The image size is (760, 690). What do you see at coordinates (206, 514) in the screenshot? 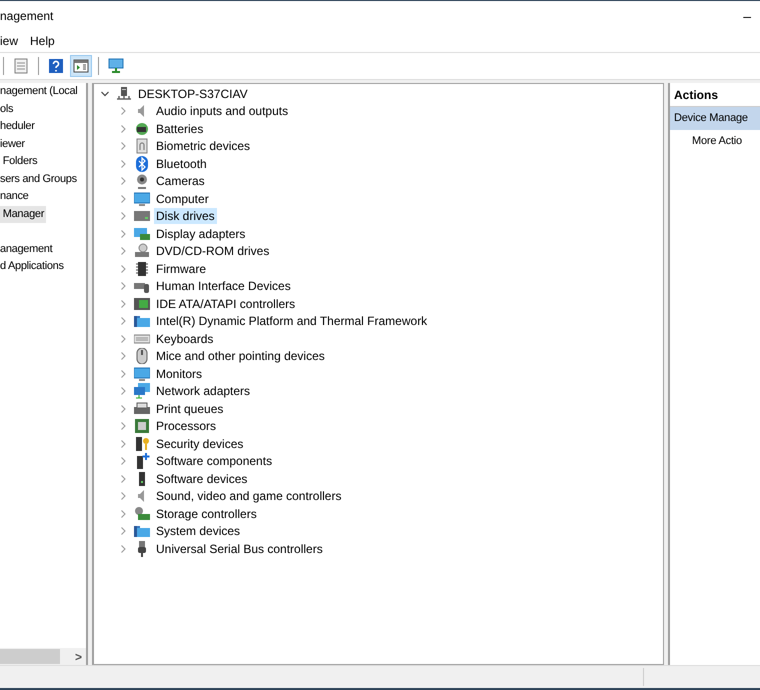
I see `tree-item: Storage controllers` at bounding box center [206, 514].